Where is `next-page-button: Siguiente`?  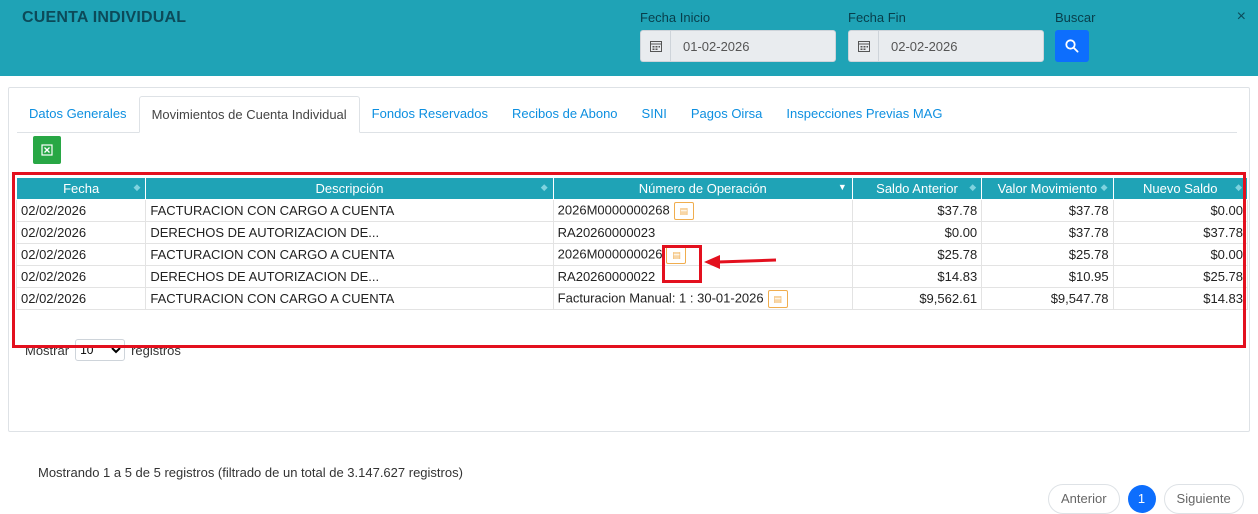
next-page-button: Siguiente is located at coordinates (1203, 499).